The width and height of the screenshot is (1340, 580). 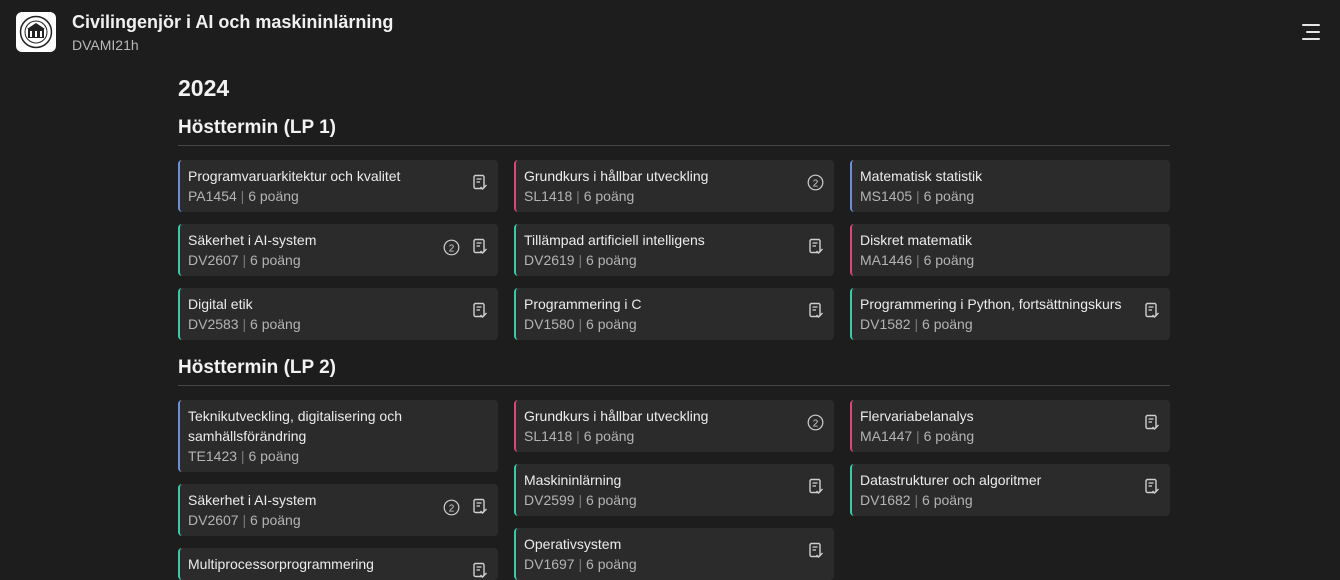 I want to click on course-meta: DV1580 | 6 poäng, so click(x=659, y=324).